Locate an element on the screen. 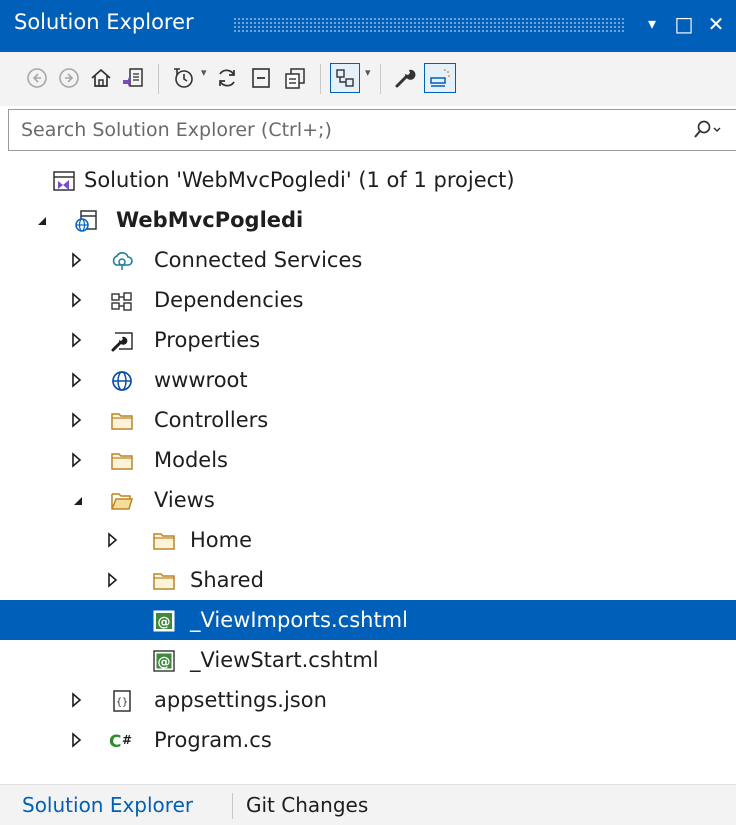 This screenshot has height=825, width=736. pending-changes-filter-icon is located at coordinates (183, 78).